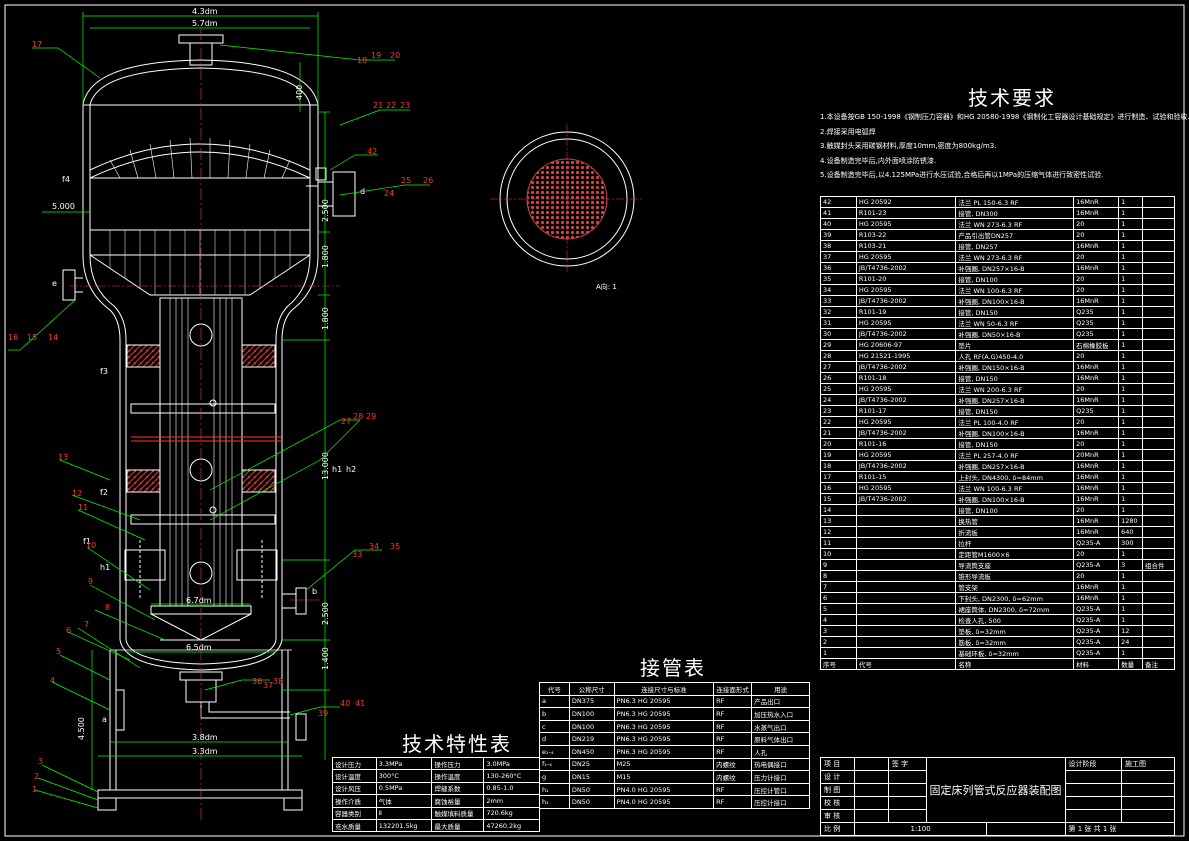 This screenshot has width=1189, height=841. Describe the element at coordinates (395, 55) in the screenshot. I see `svg-text: 20` at that location.